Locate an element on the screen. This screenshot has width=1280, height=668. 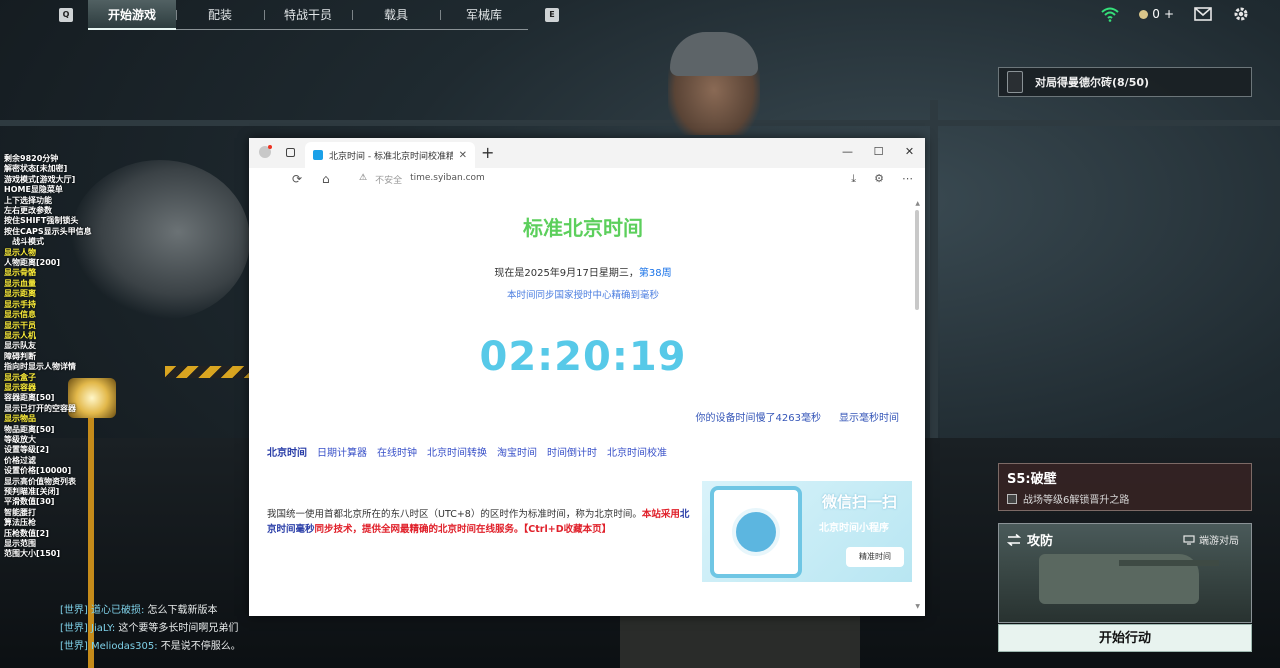
game-mode-card: 攻防 端游对局 is located at coordinates (1125, 573).